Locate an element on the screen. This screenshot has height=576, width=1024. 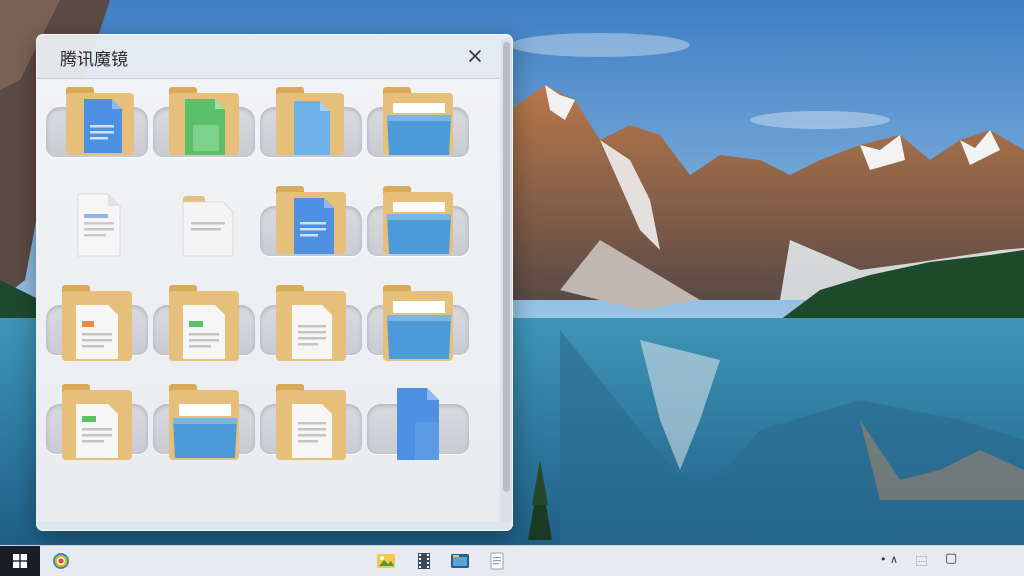
blue-document-icon is located at coordinates (418, 424).